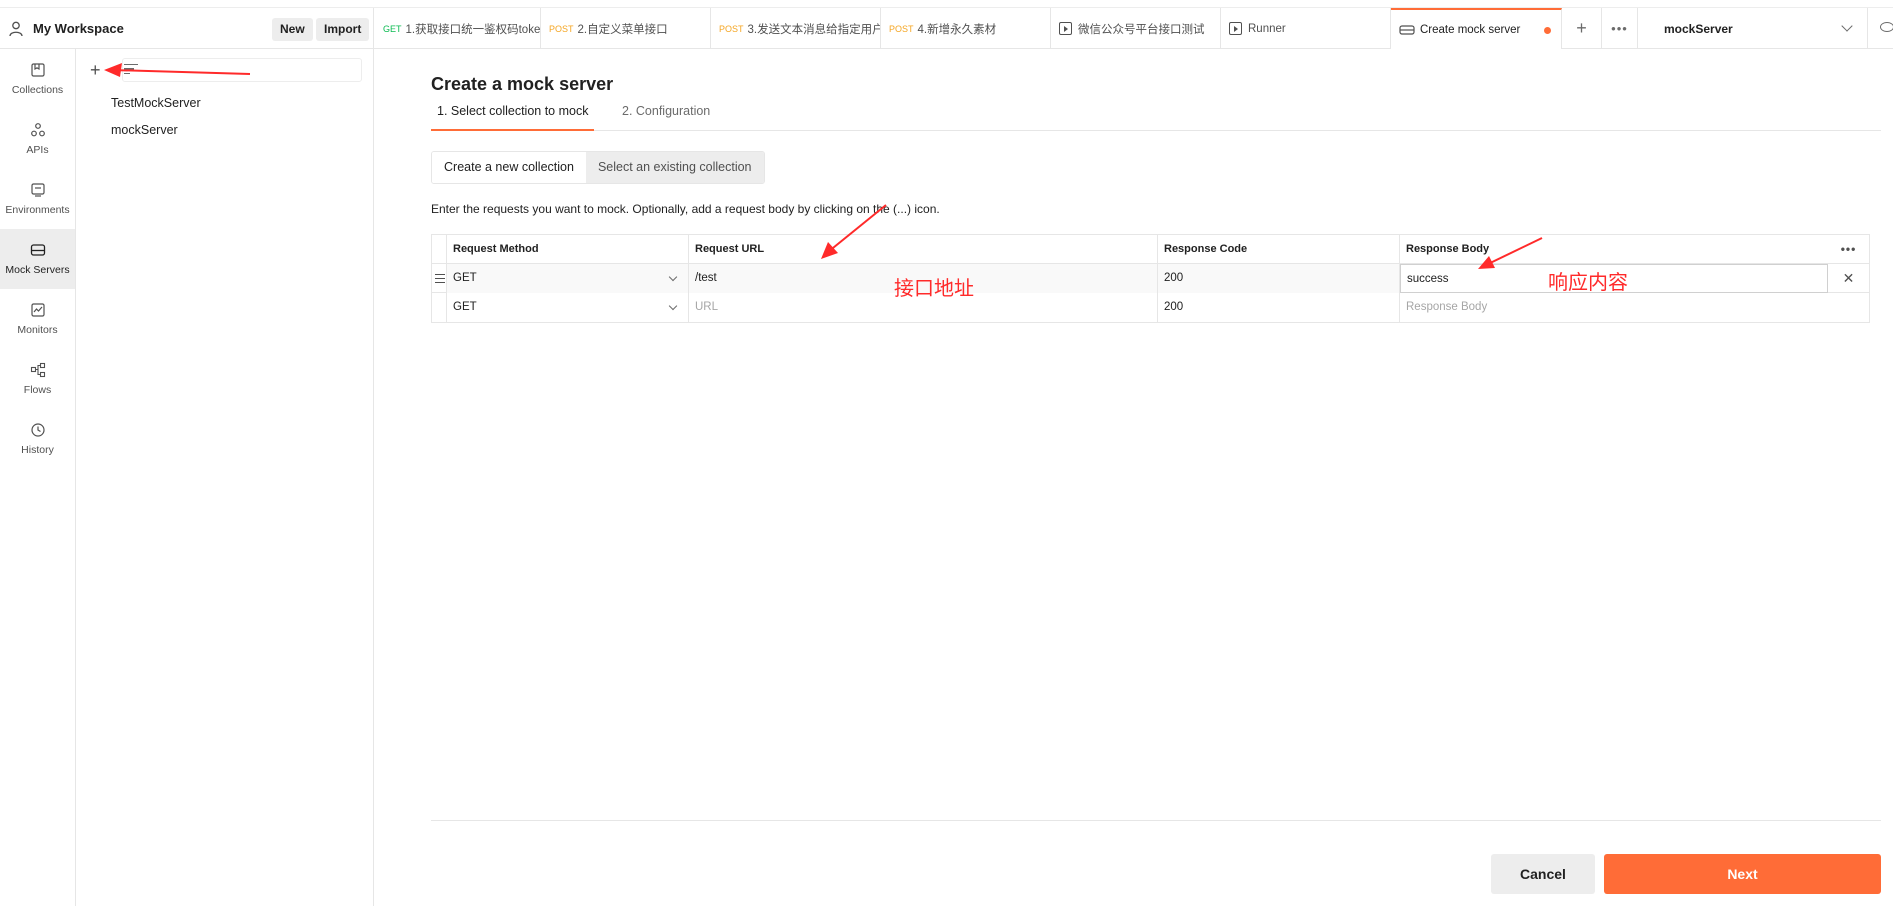  What do you see at coordinates (37, 190) in the screenshot?
I see `environments-icon` at bounding box center [37, 190].